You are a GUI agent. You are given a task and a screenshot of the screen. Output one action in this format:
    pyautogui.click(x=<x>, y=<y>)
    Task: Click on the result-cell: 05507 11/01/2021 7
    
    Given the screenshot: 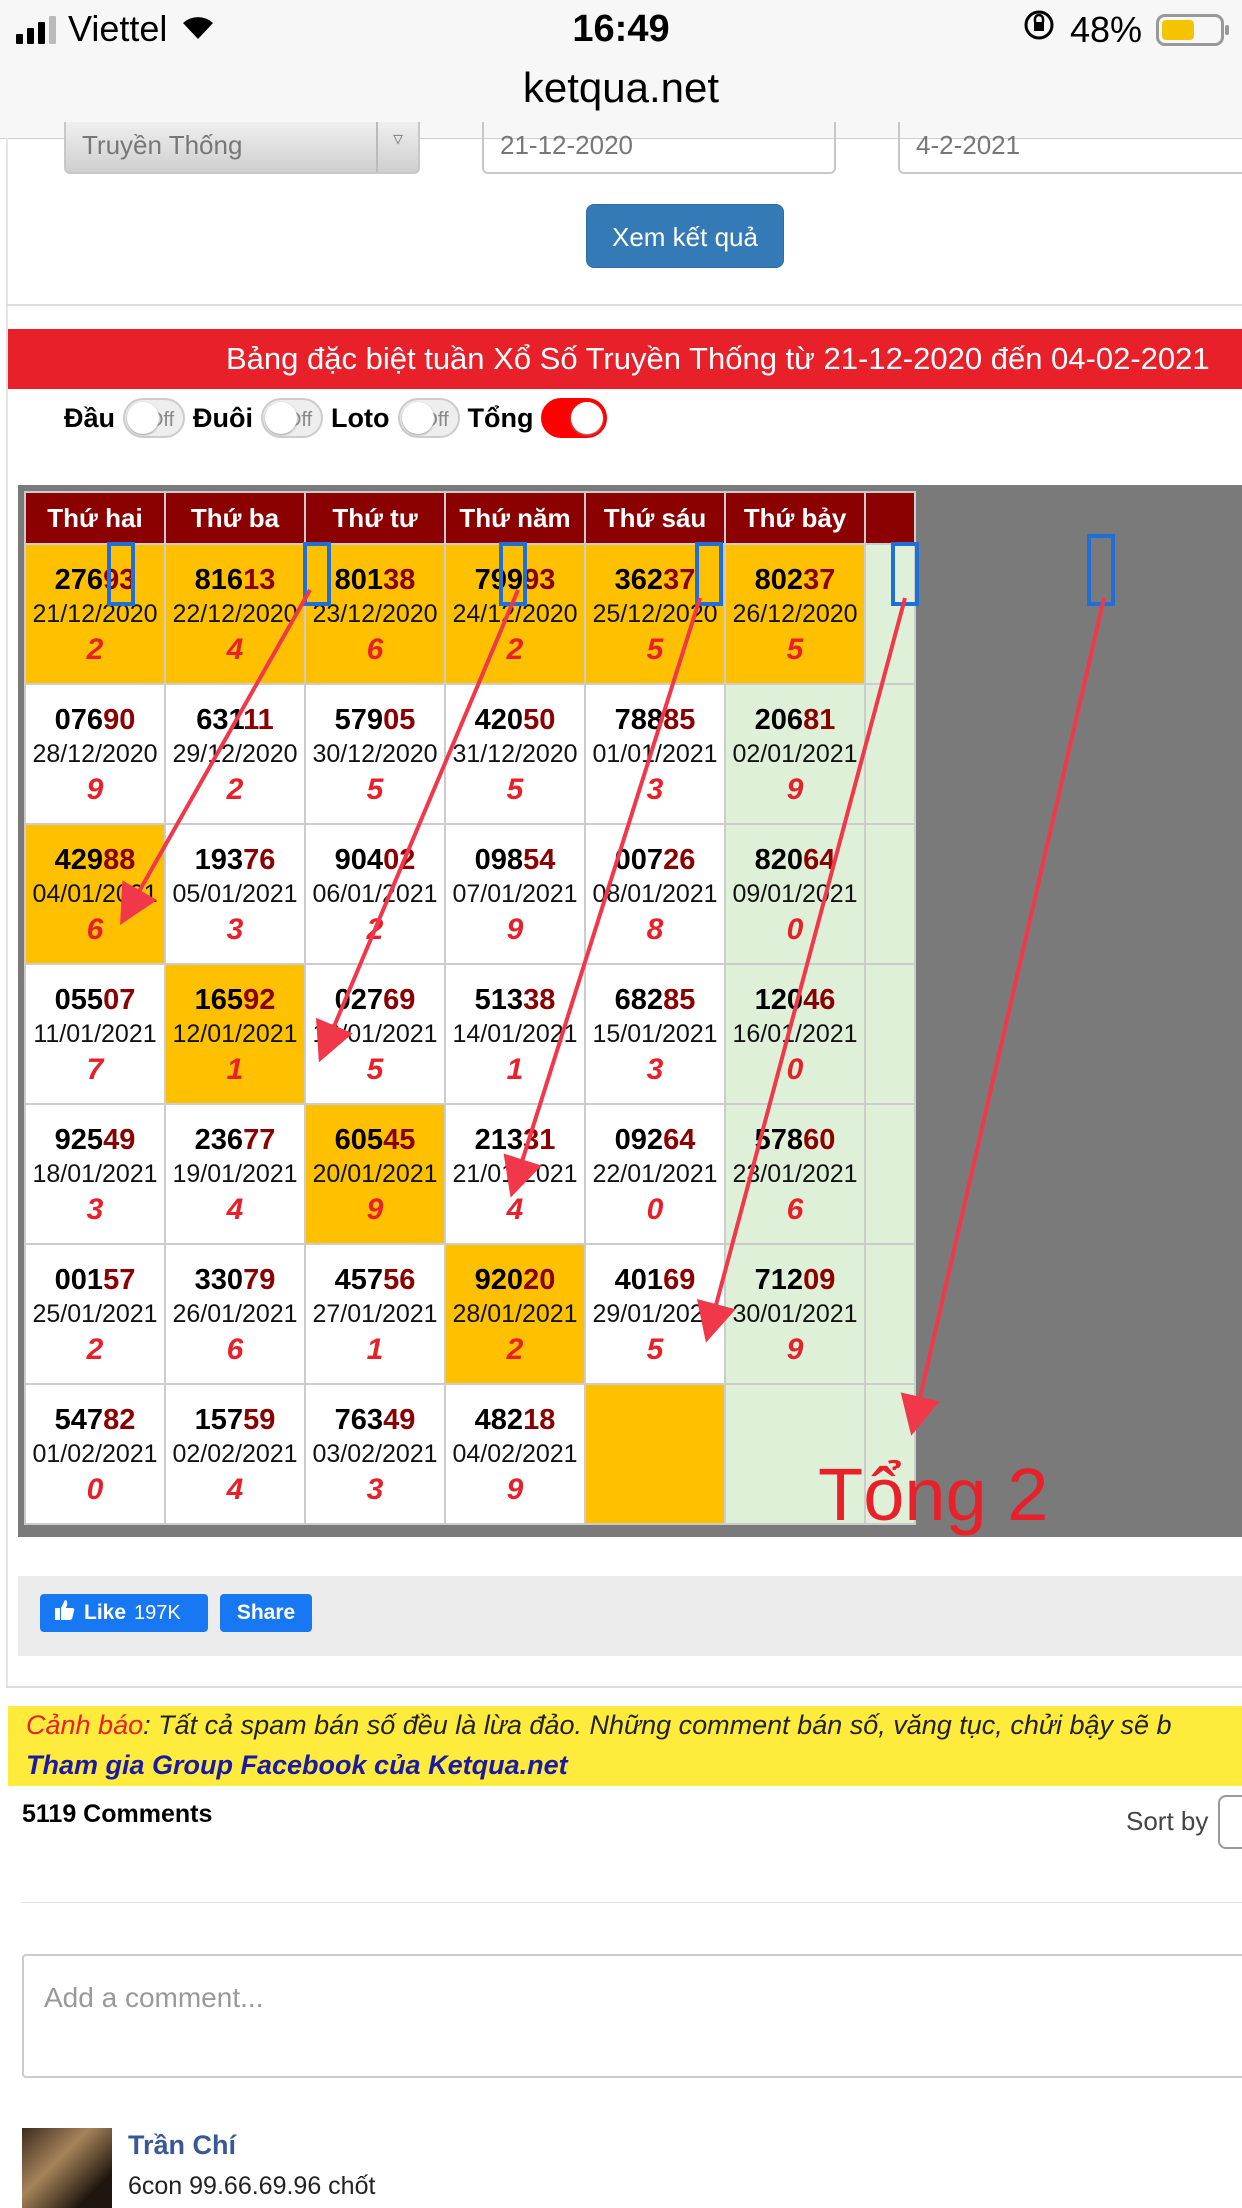 What is the action you would take?
    pyautogui.click(x=95, y=1034)
    